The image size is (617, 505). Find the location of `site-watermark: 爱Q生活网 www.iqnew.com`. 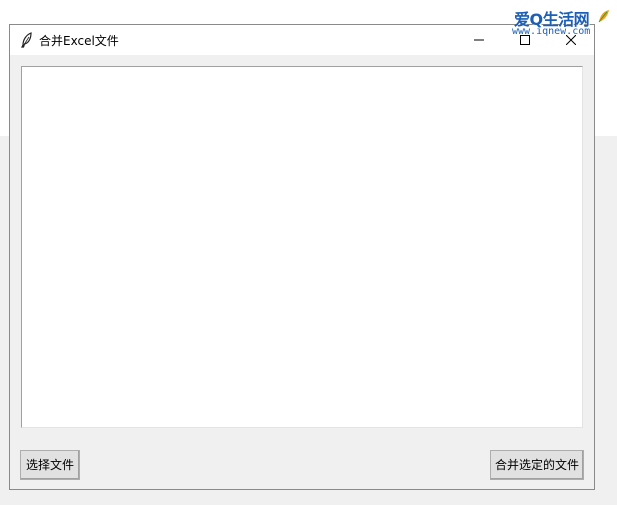

site-watermark: 爱Q生活网 www.iqnew.com is located at coordinates (562, 24).